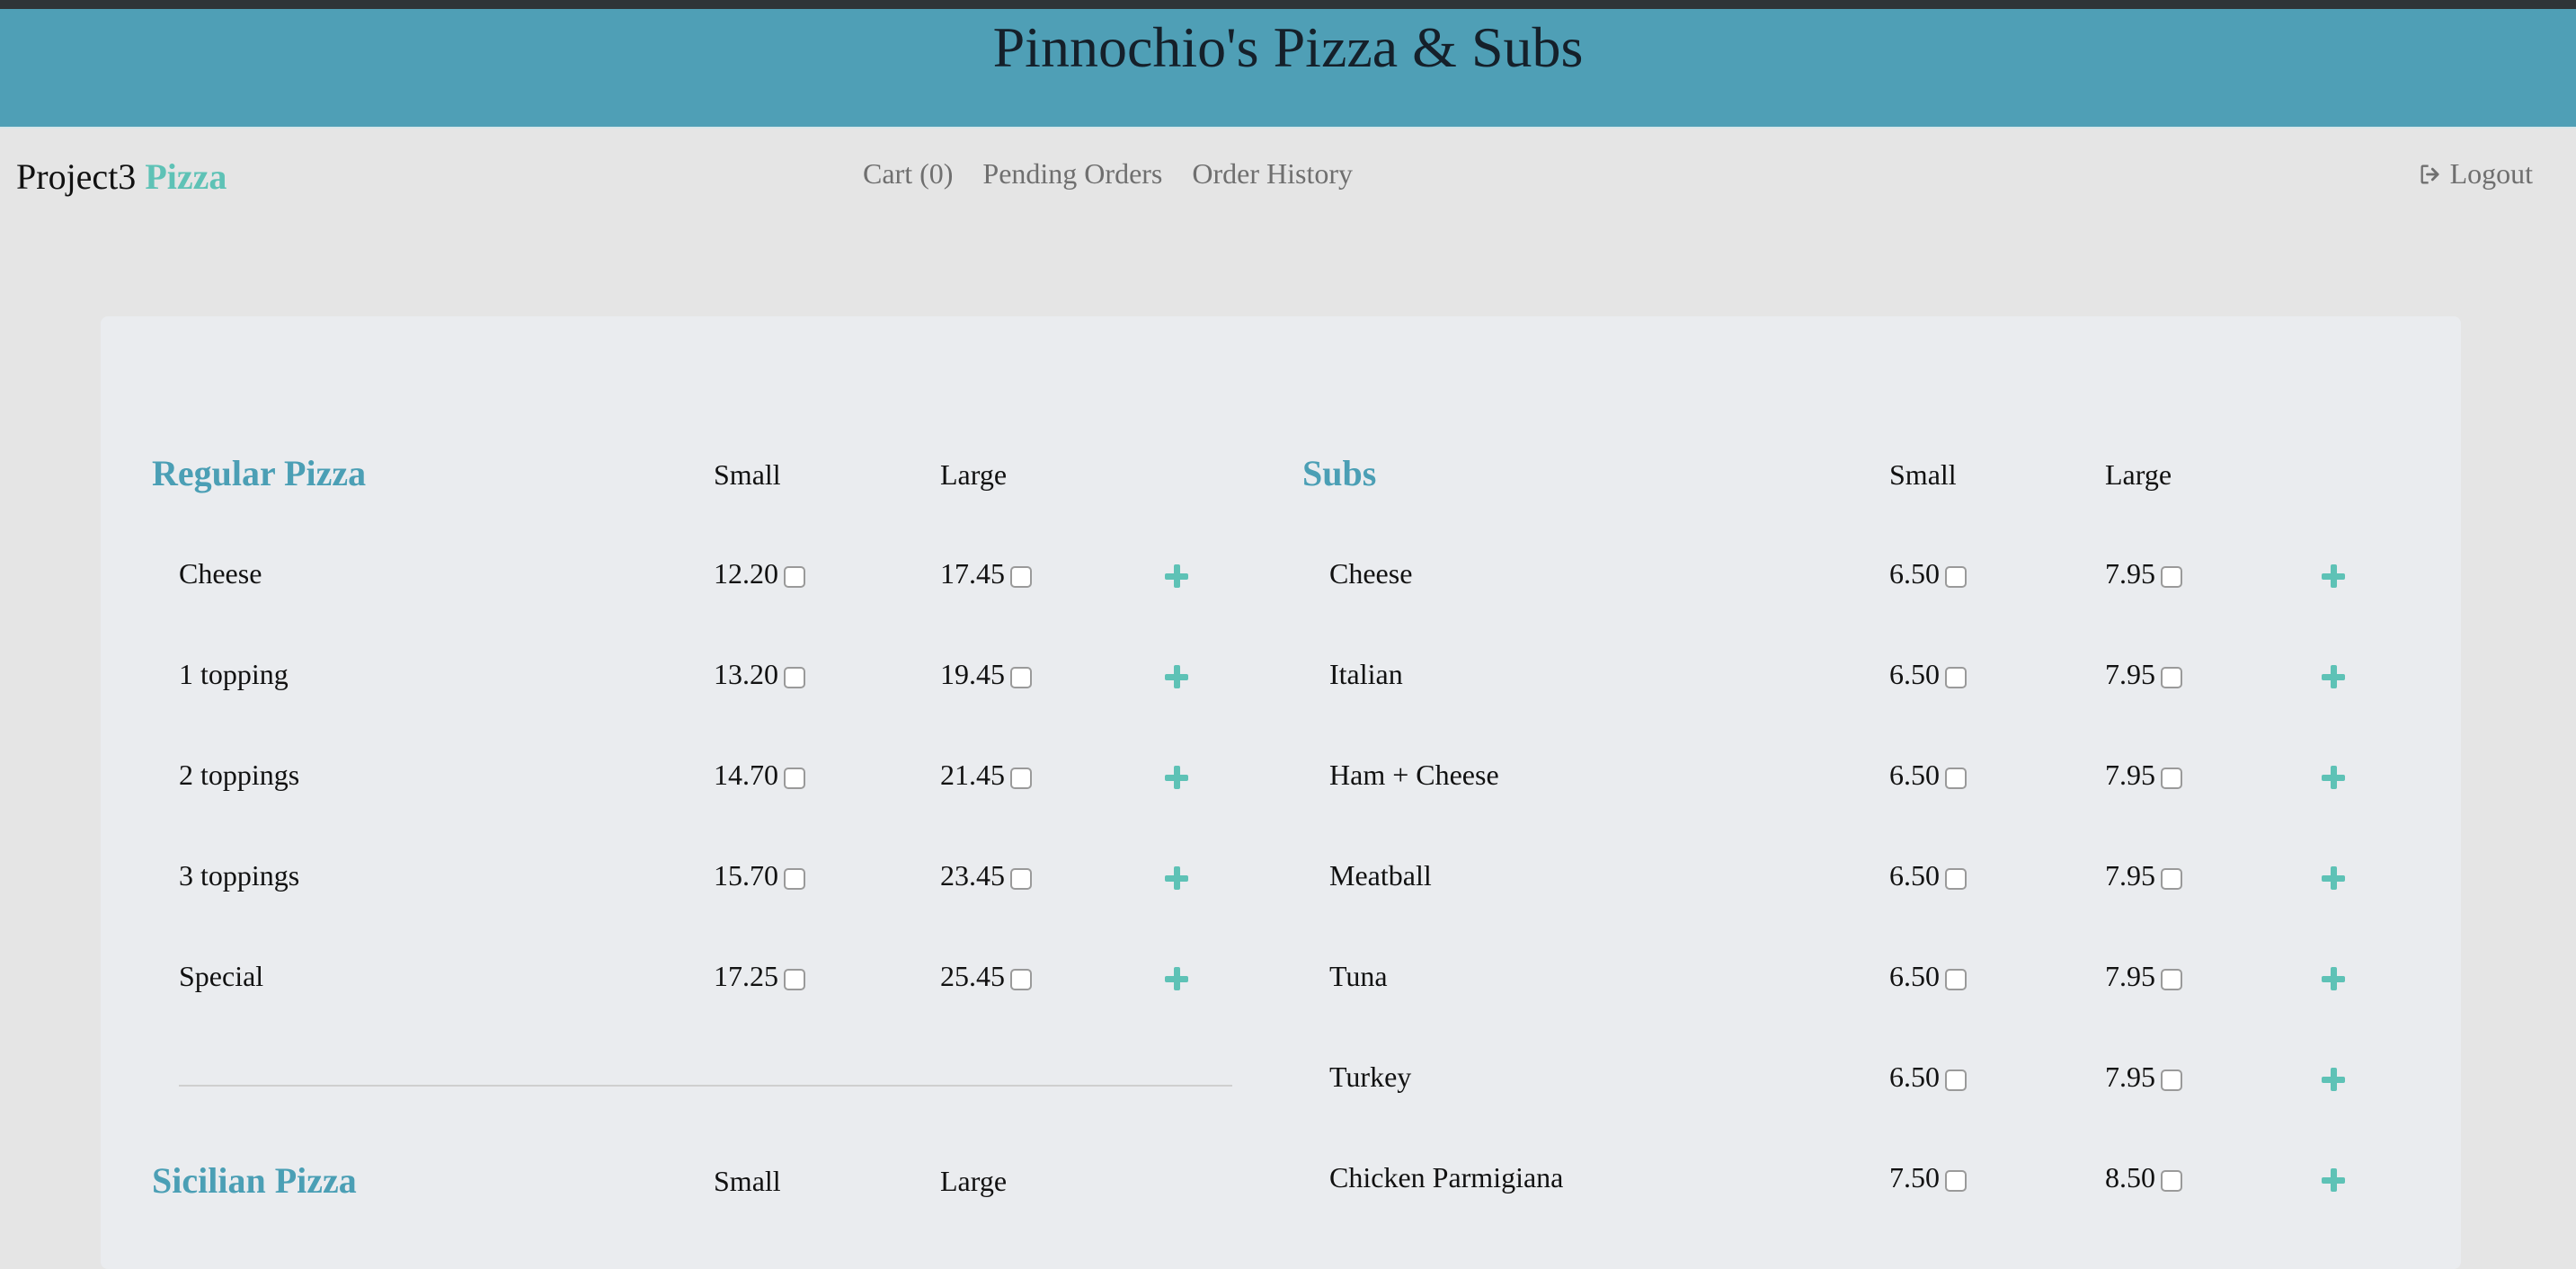 The image size is (2576, 1269). I want to click on regular-small-header: Small, so click(747, 475).